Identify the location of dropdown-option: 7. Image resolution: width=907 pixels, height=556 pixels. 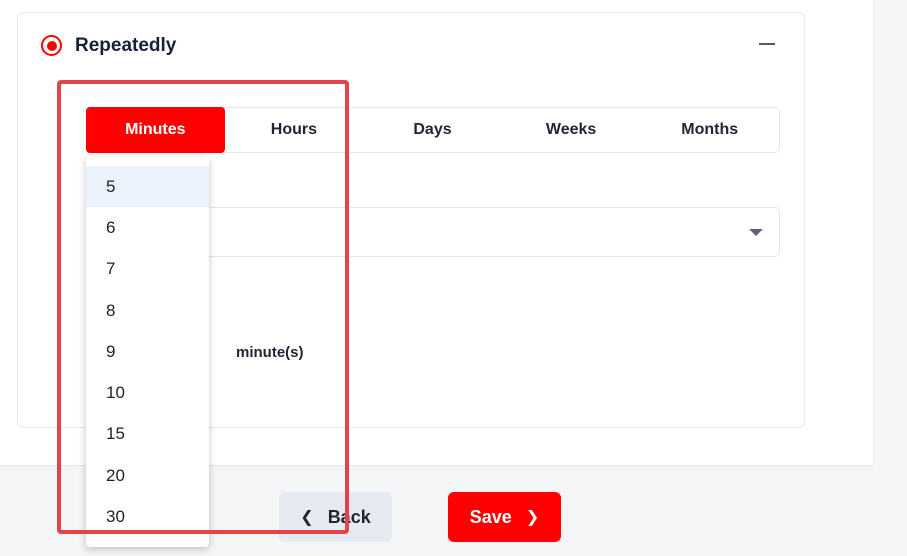
(147, 269).